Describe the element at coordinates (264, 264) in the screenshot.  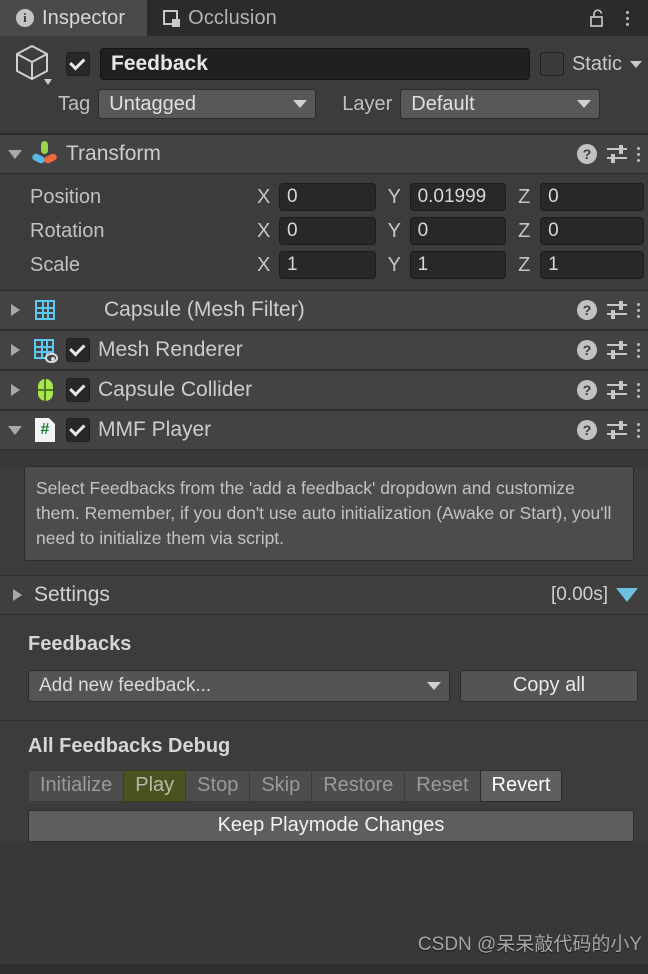
I see `scale-axis-x-label: X` at that location.